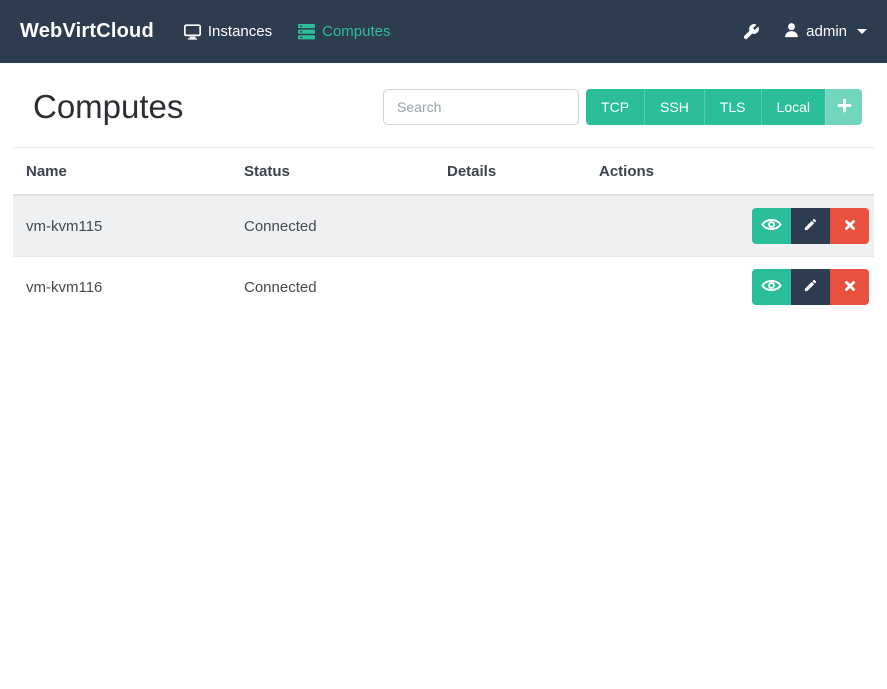 Image resolution: width=887 pixels, height=689 pixels. I want to click on table-row: vm-kvm116 Connected, so click(443, 286).